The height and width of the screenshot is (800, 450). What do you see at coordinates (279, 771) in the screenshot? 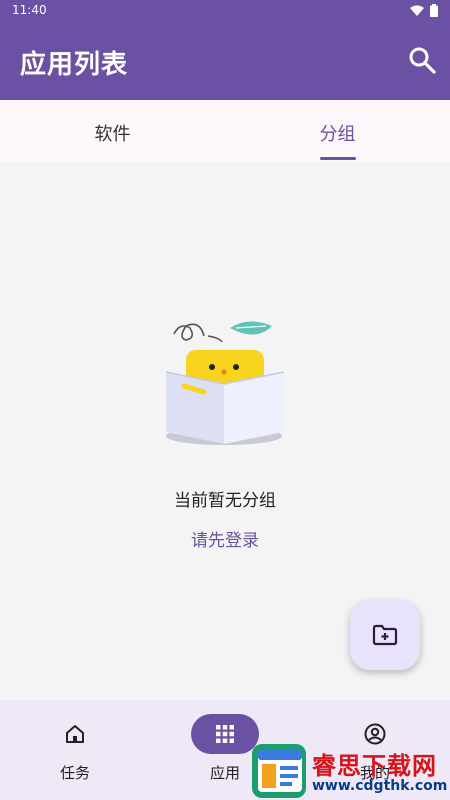
I see `watermark-logo-icon` at bounding box center [279, 771].